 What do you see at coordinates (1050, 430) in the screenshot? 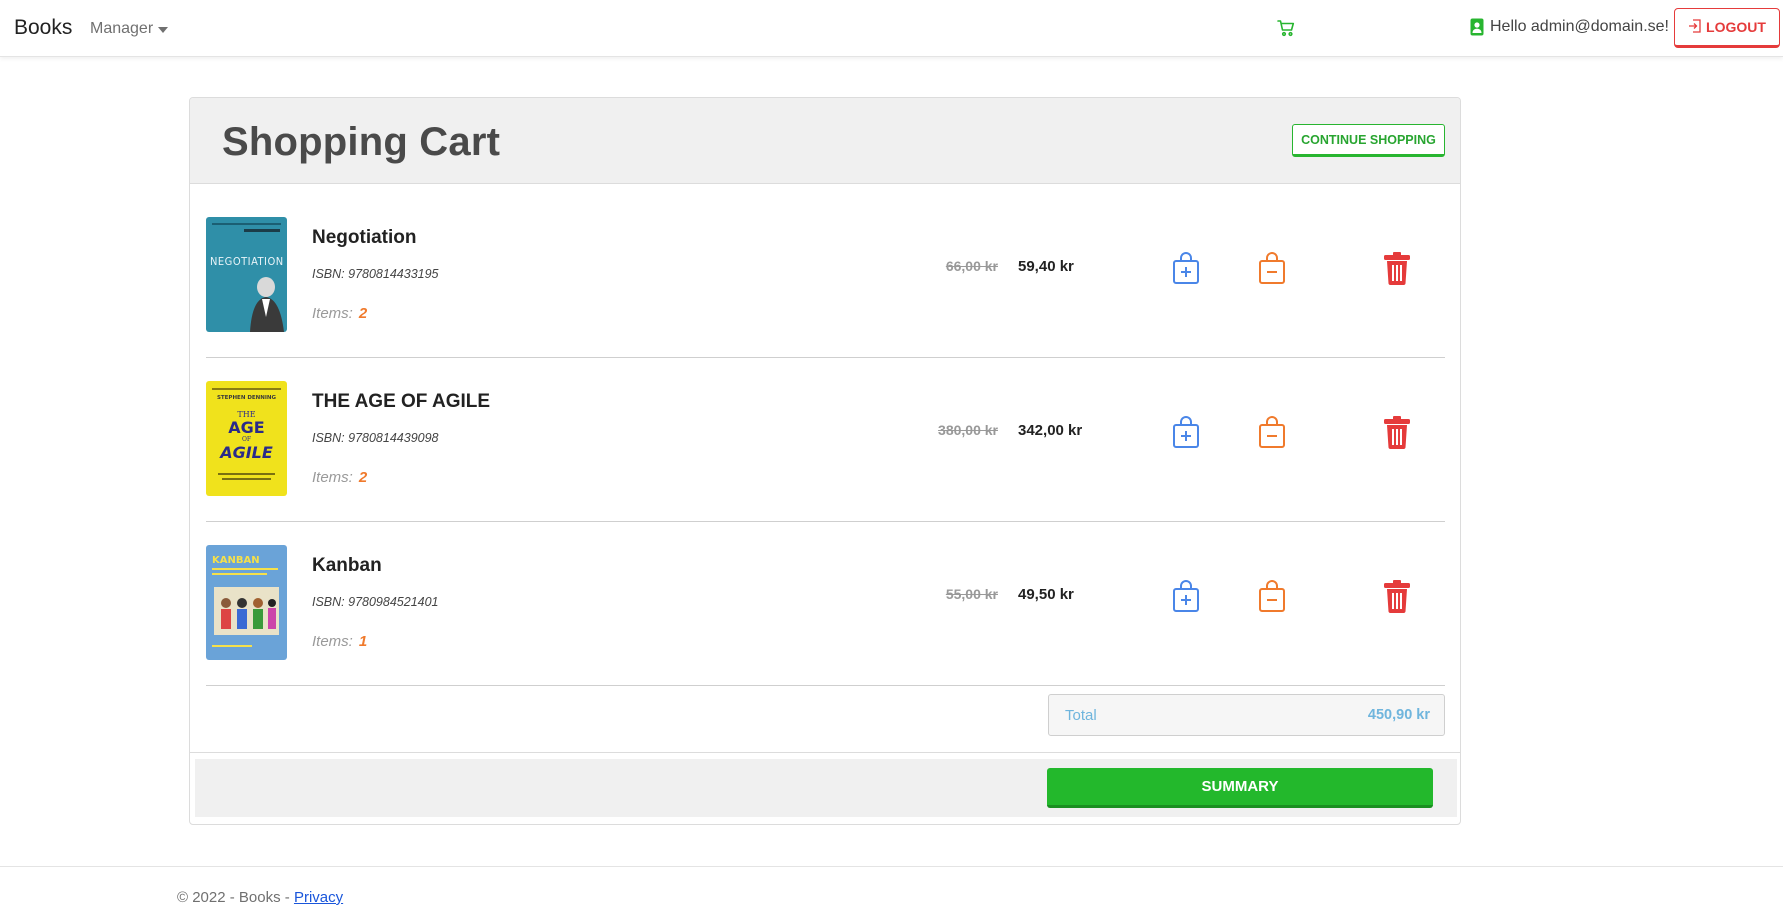
I see `discounted-price: 342,00 kr` at bounding box center [1050, 430].